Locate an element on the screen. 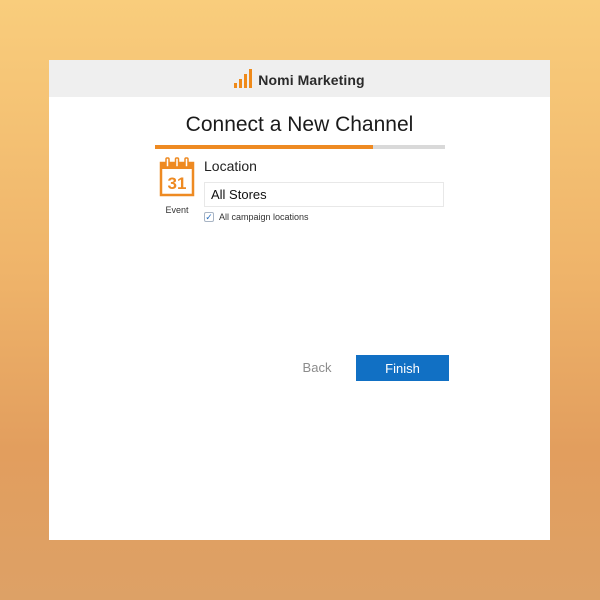  location-label: Location is located at coordinates (230, 166).